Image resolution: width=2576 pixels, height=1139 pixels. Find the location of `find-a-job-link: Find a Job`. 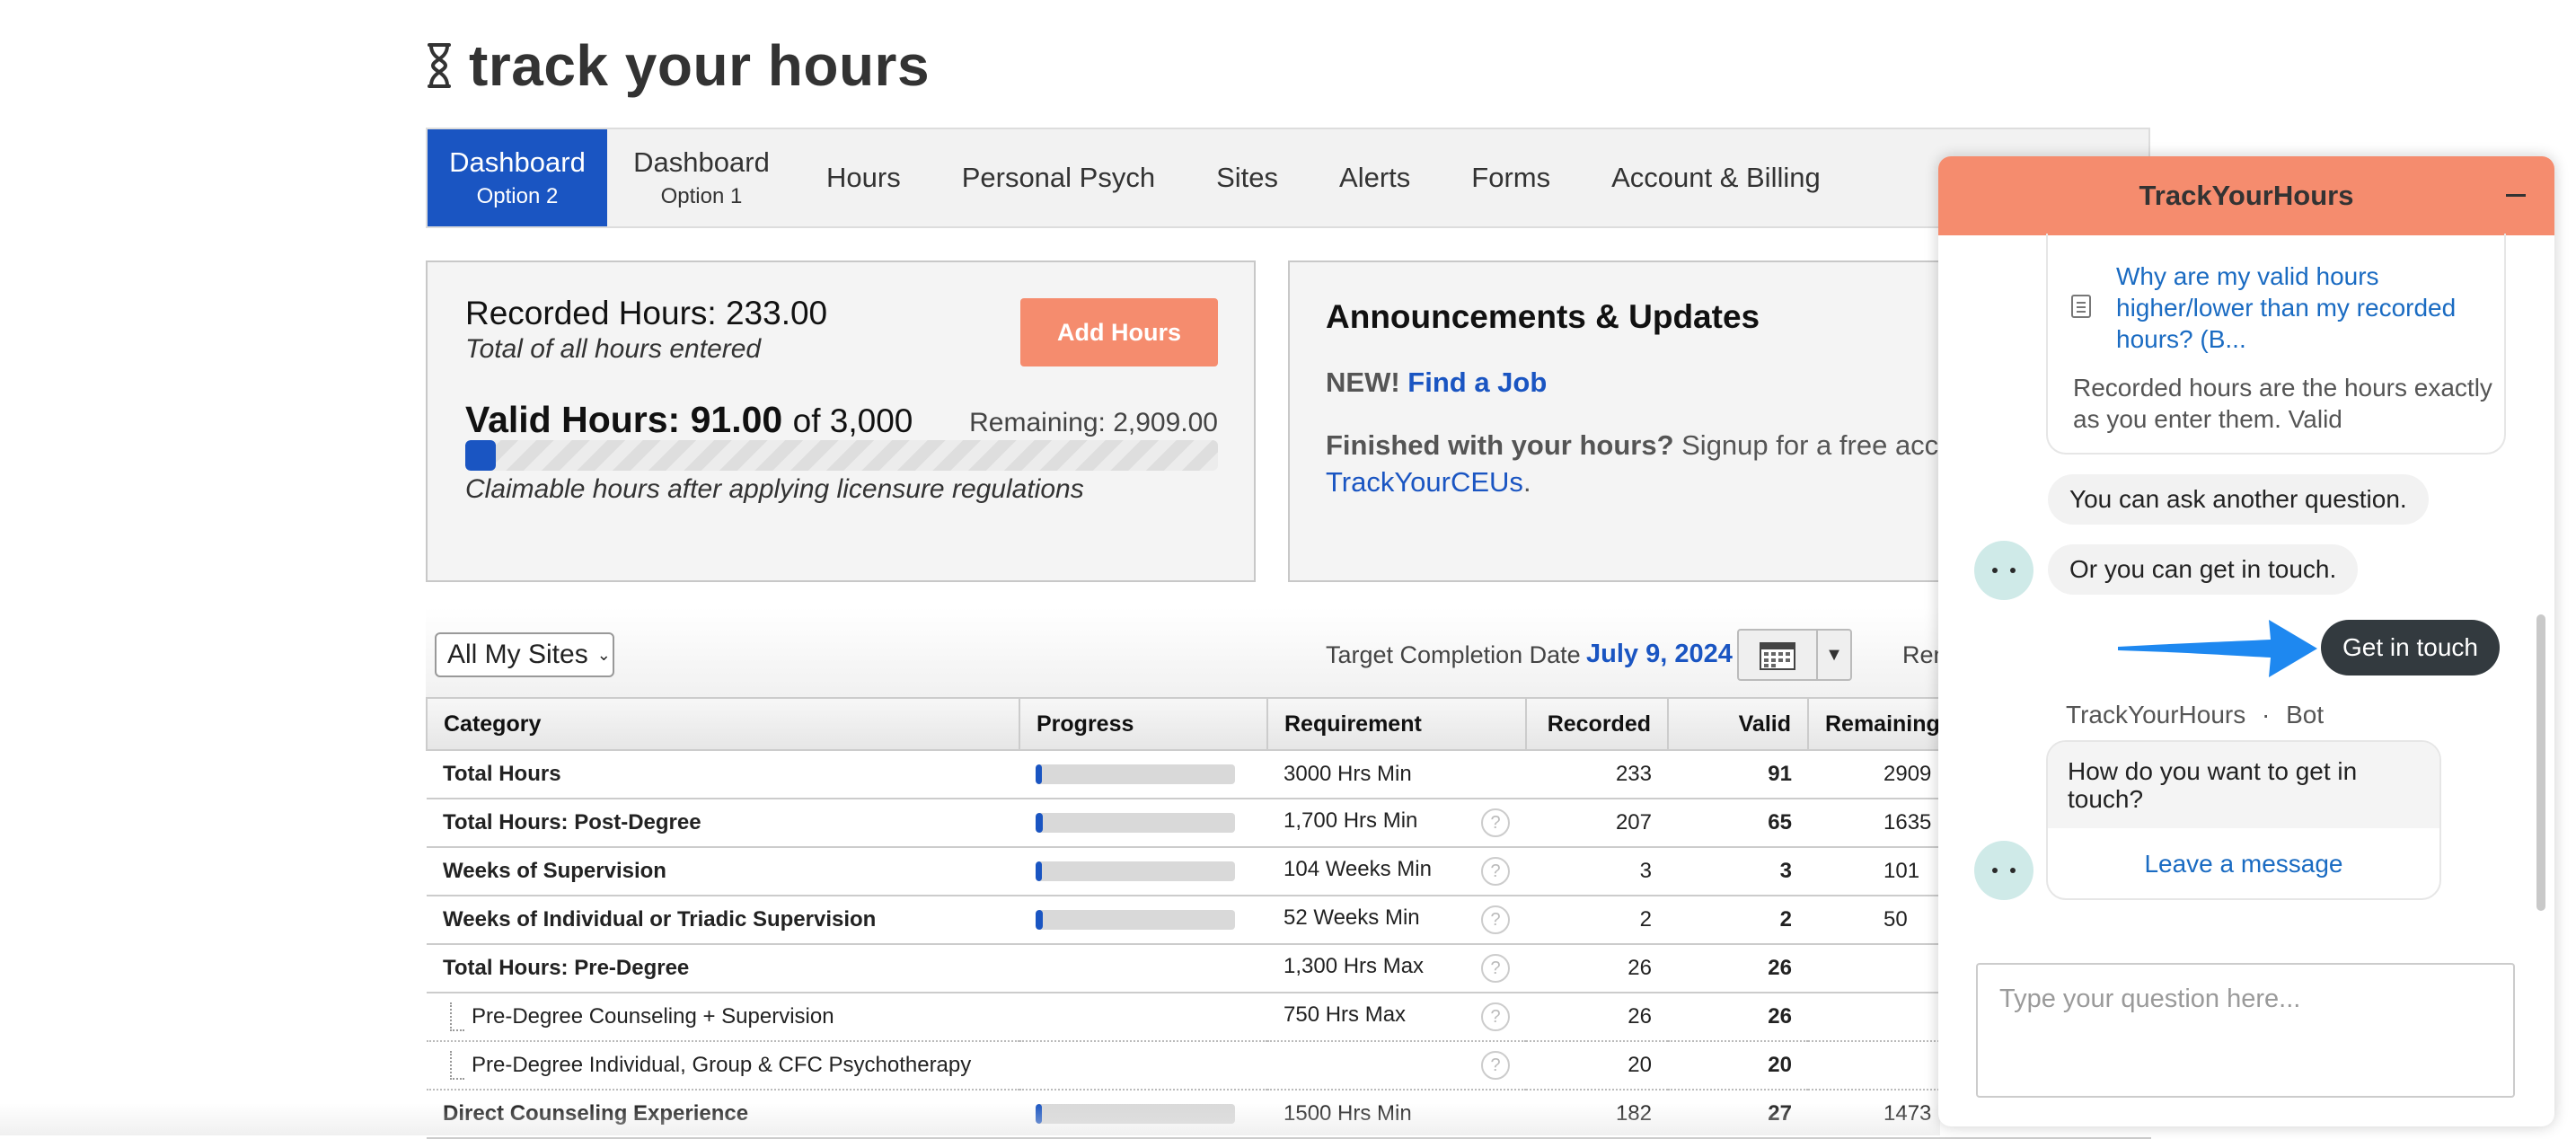

find-a-job-link: Find a Job is located at coordinates (1477, 382).